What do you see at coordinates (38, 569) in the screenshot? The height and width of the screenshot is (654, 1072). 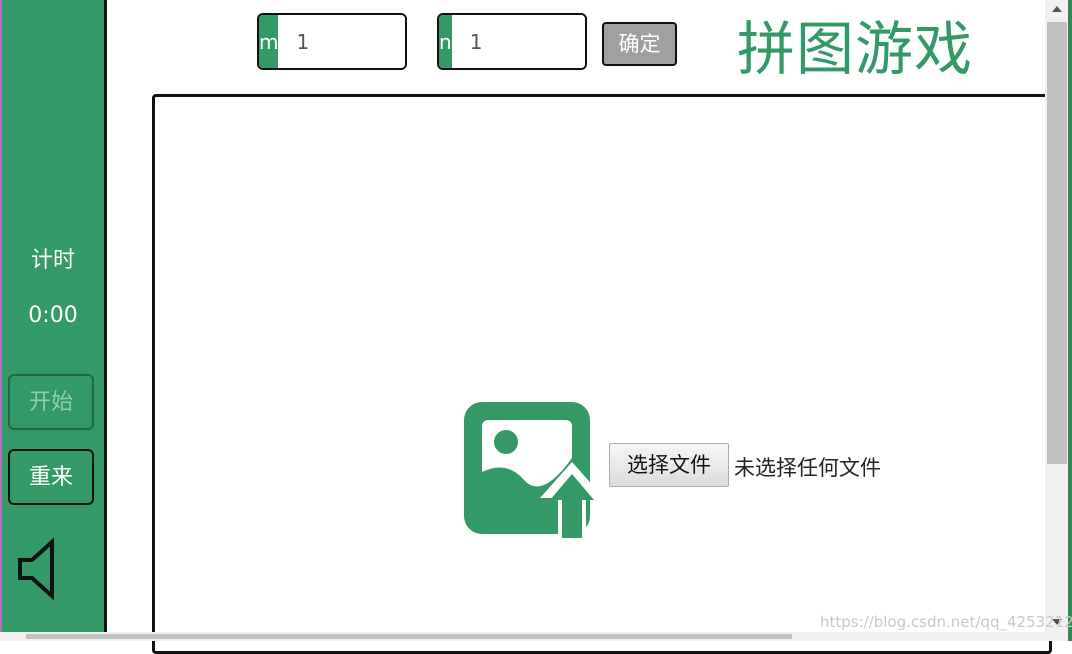 I see `speaker-muted-icon` at bounding box center [38, 569].